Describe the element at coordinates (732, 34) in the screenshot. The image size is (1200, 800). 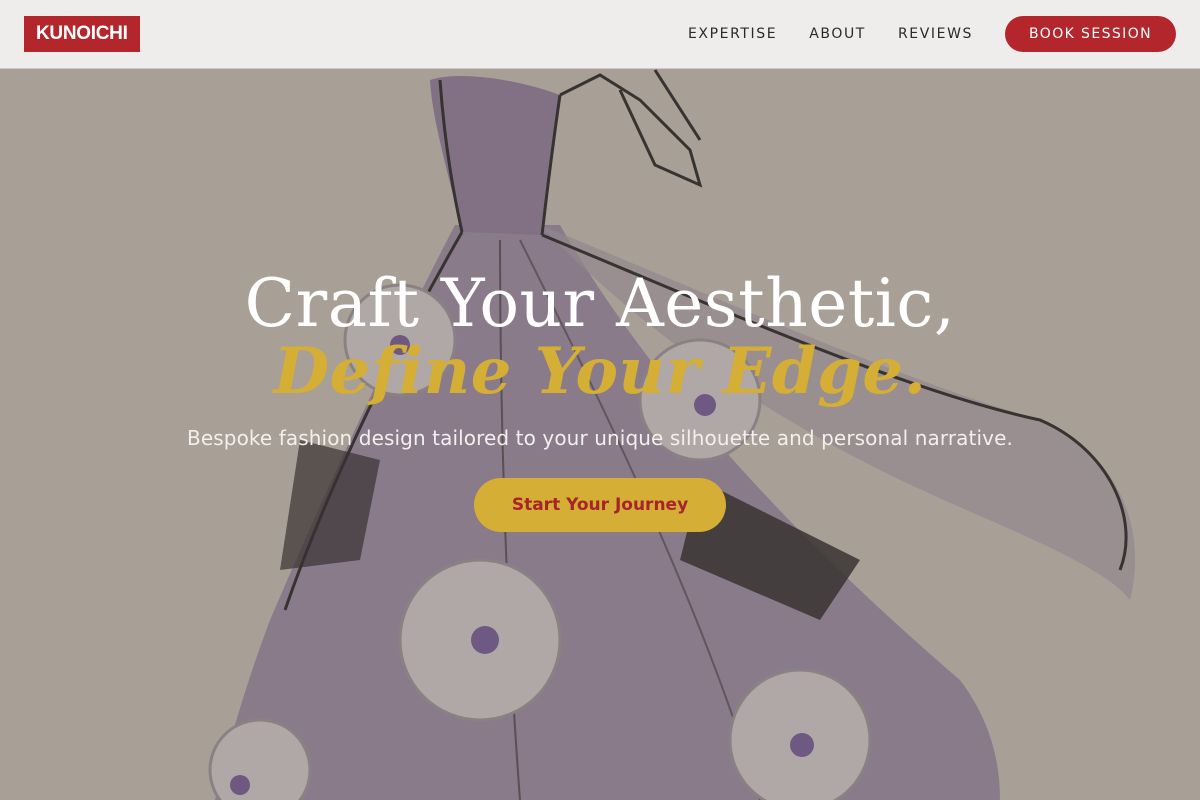
I see `nav-link-expertise: EXPERTISE` at that location.